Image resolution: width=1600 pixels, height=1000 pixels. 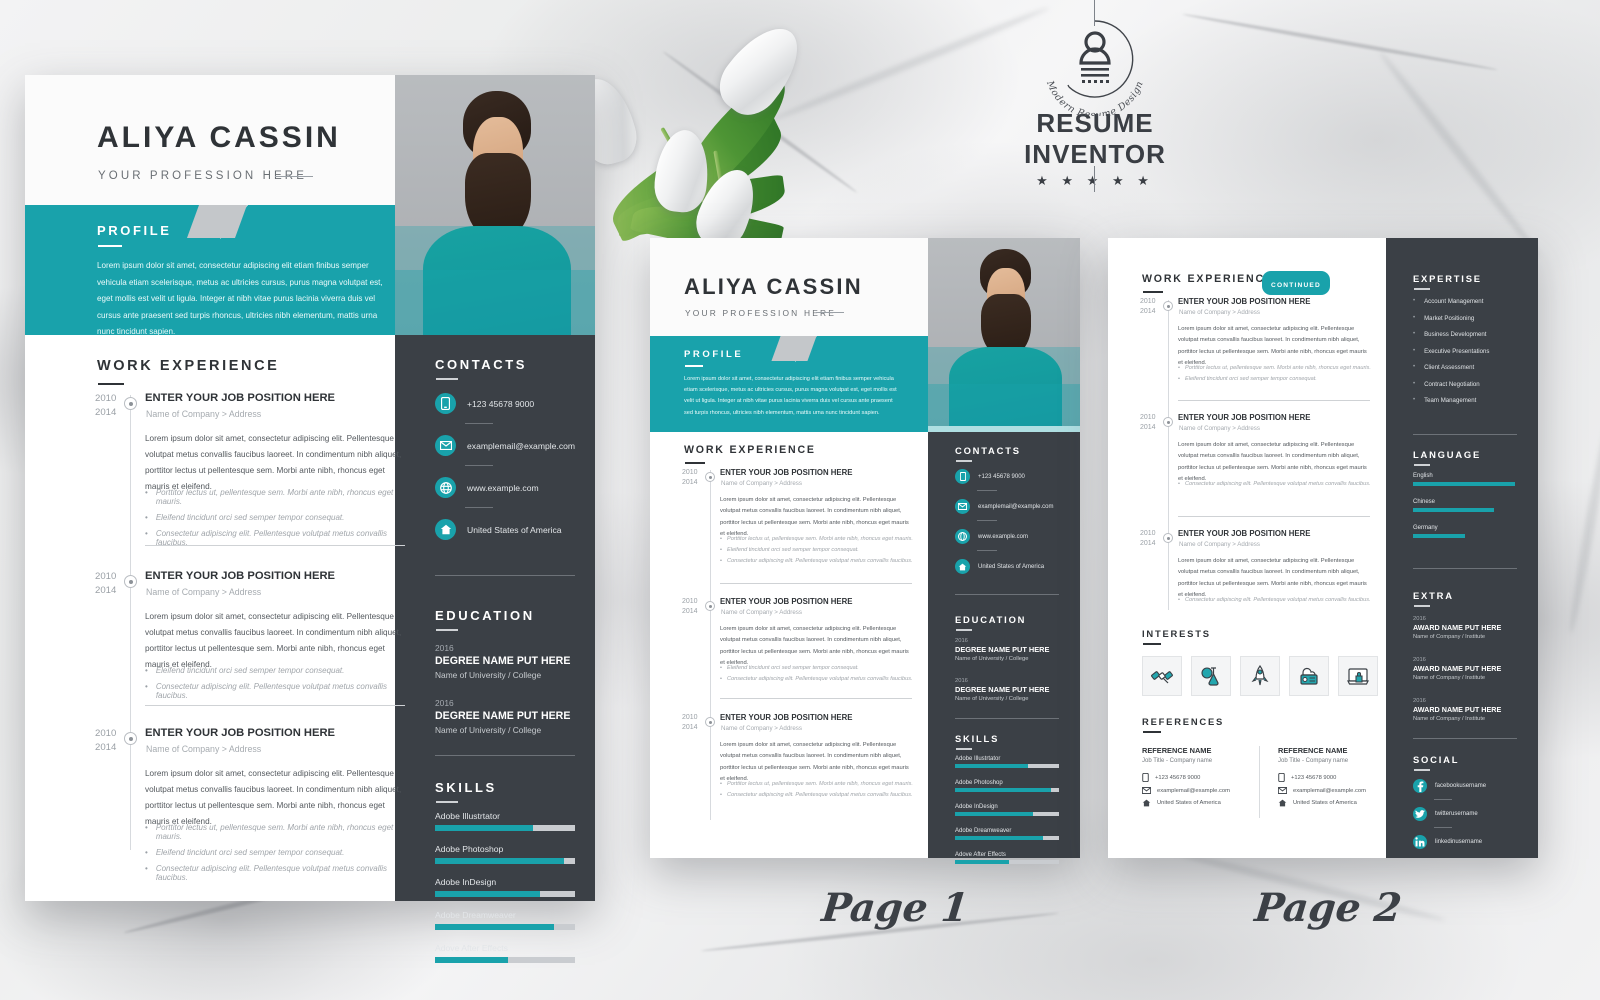 I want to click on brand-title: RESUME INVENTOR, so click(x=1095, y=138).